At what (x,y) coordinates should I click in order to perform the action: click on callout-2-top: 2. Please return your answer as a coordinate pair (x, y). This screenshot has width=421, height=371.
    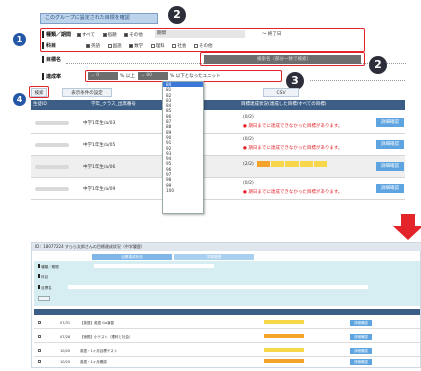
    Looking at the image, I should click on (177, 15).